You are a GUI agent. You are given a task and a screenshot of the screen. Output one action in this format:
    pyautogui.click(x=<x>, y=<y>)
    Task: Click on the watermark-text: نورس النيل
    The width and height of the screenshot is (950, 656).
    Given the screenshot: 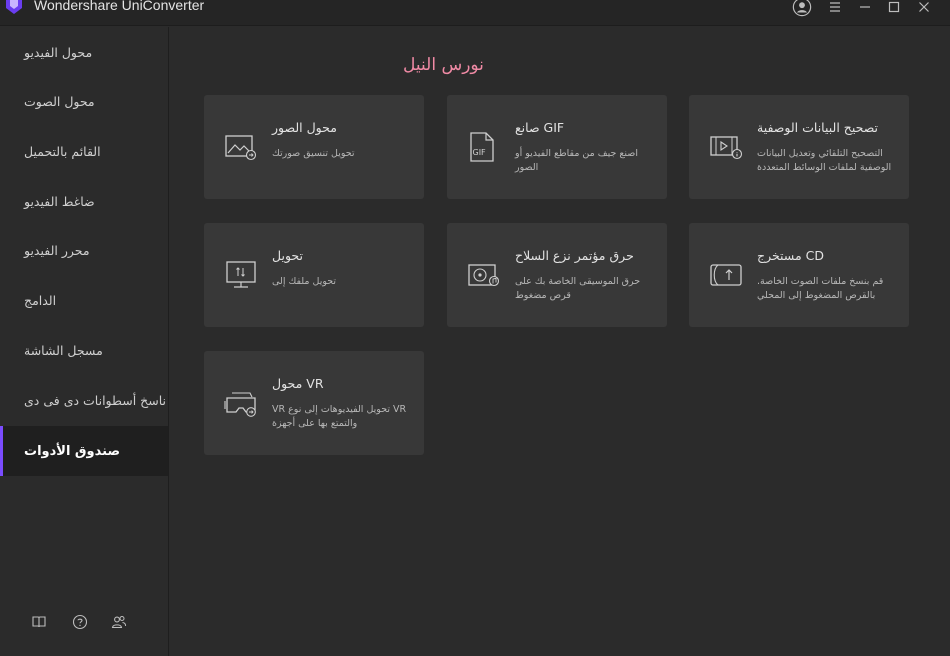 What is the action you would take?
    pyautogui.click(x=443, y=65)
    